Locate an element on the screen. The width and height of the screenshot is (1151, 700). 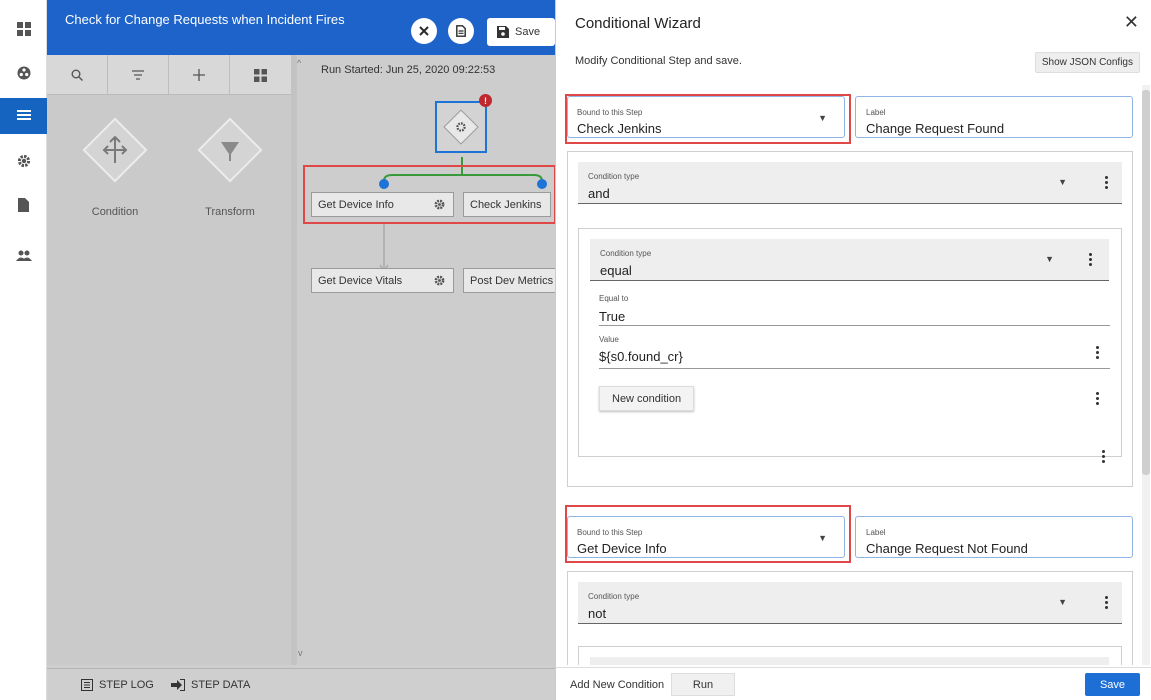
users-icon is located at coordinates (23, 255).